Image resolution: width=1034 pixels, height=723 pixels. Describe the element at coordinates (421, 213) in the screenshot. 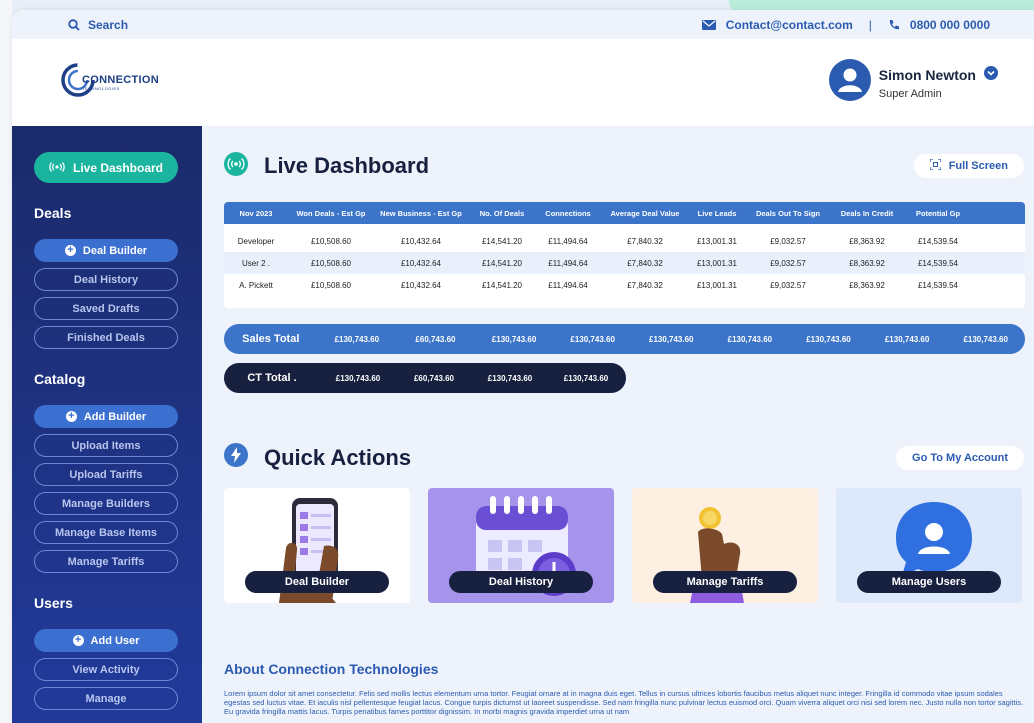

I see `column-header: New Business - Est Gp` at that location.